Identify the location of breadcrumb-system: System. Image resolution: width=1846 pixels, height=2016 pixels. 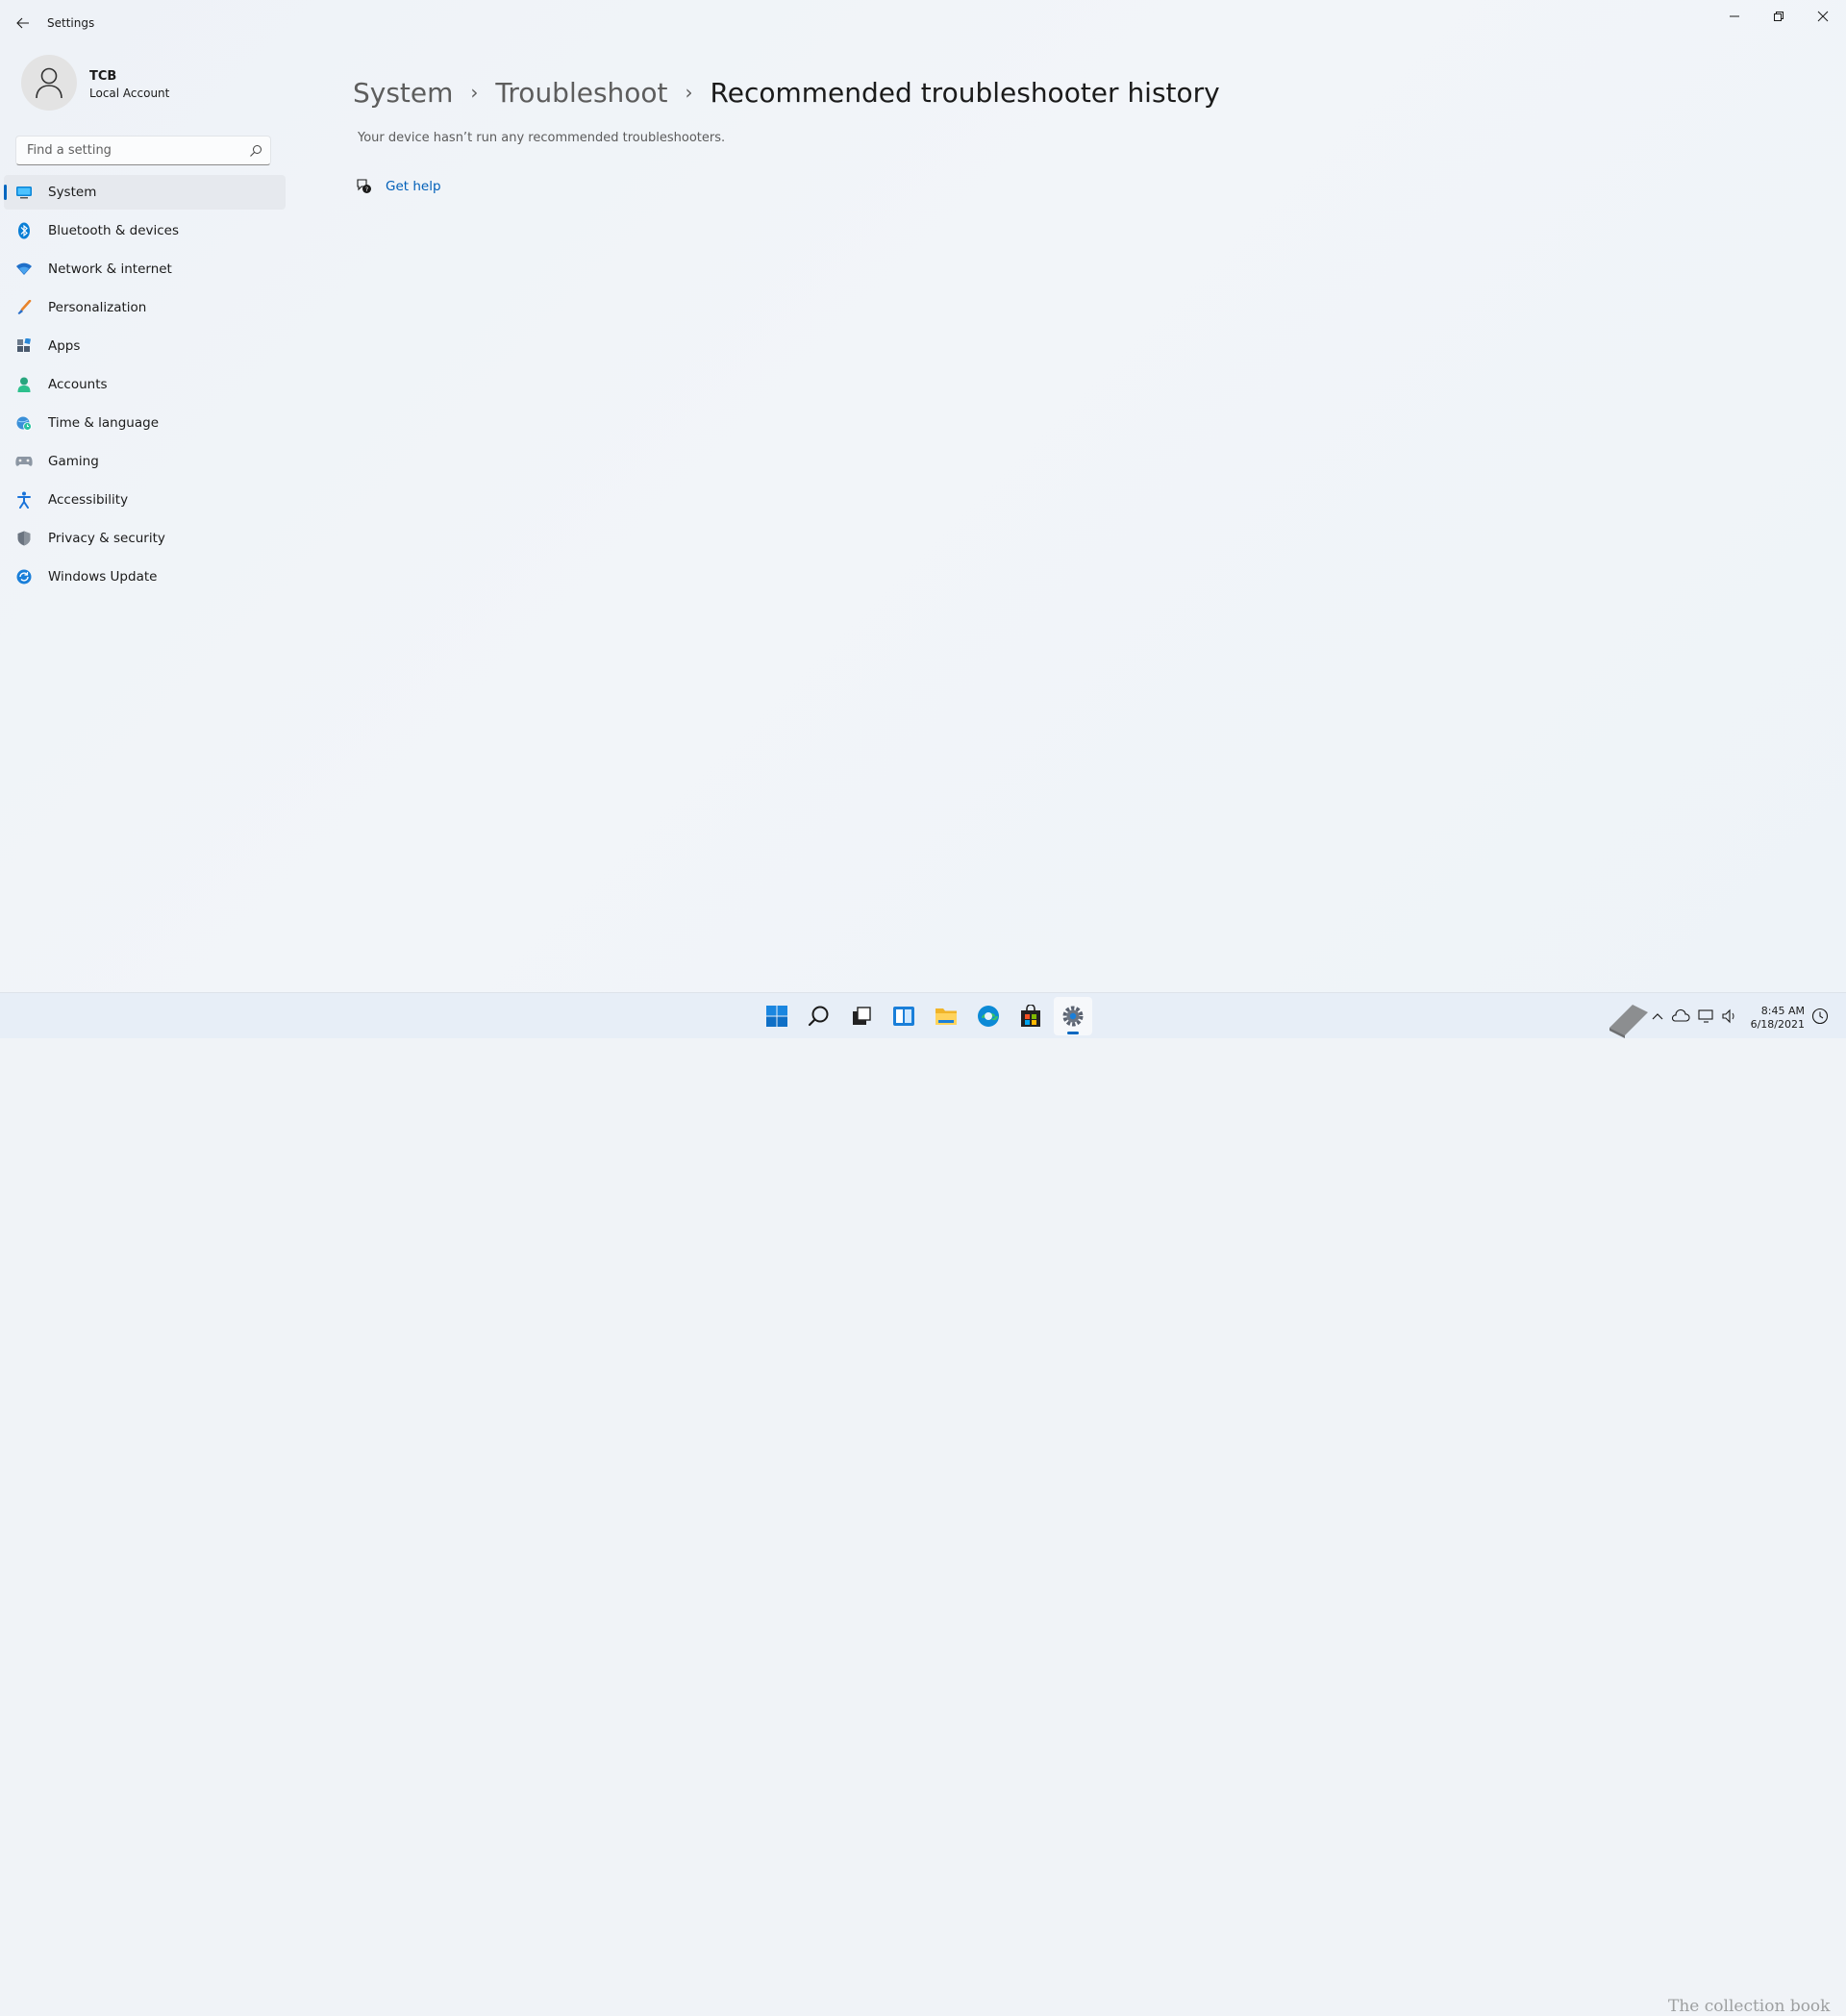
(403, 93).